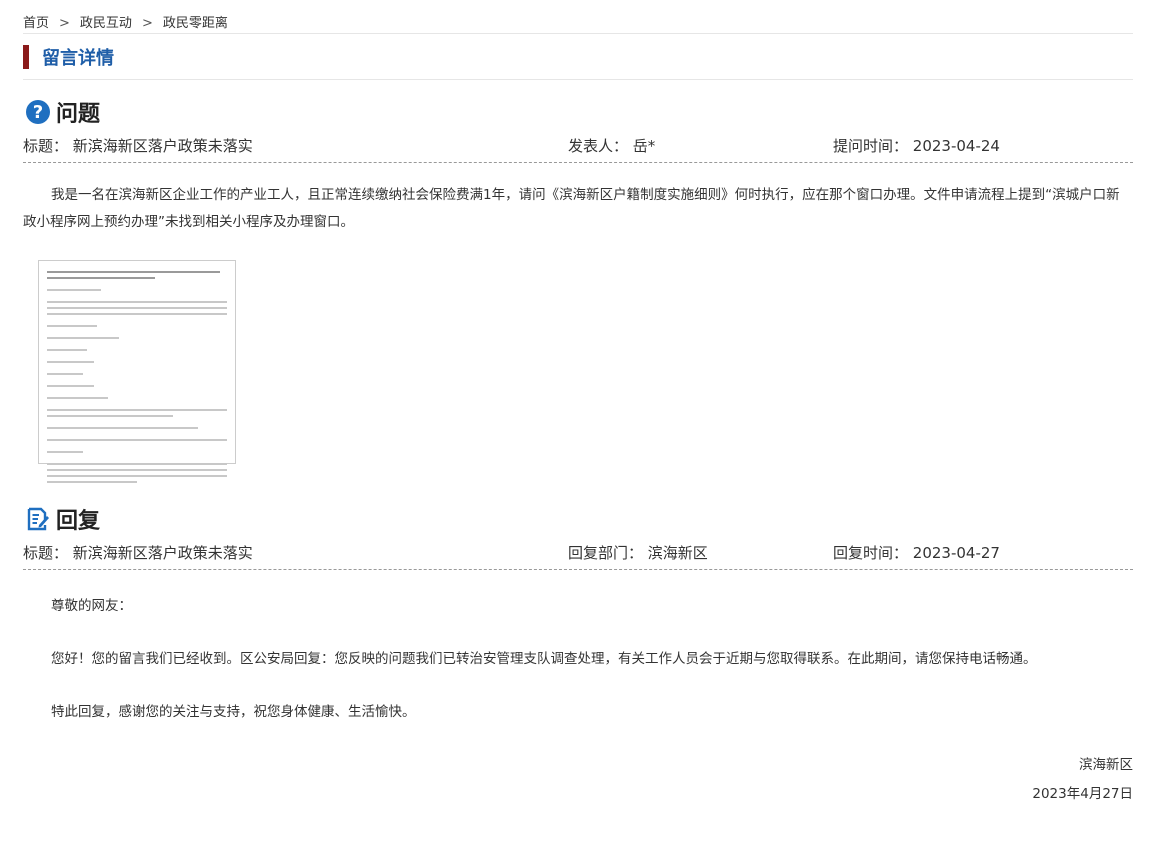 Image resolution: width=1176 pixels, height=849 pixels. I want to click on reply-title-label: 标题：, so click(46, 553).